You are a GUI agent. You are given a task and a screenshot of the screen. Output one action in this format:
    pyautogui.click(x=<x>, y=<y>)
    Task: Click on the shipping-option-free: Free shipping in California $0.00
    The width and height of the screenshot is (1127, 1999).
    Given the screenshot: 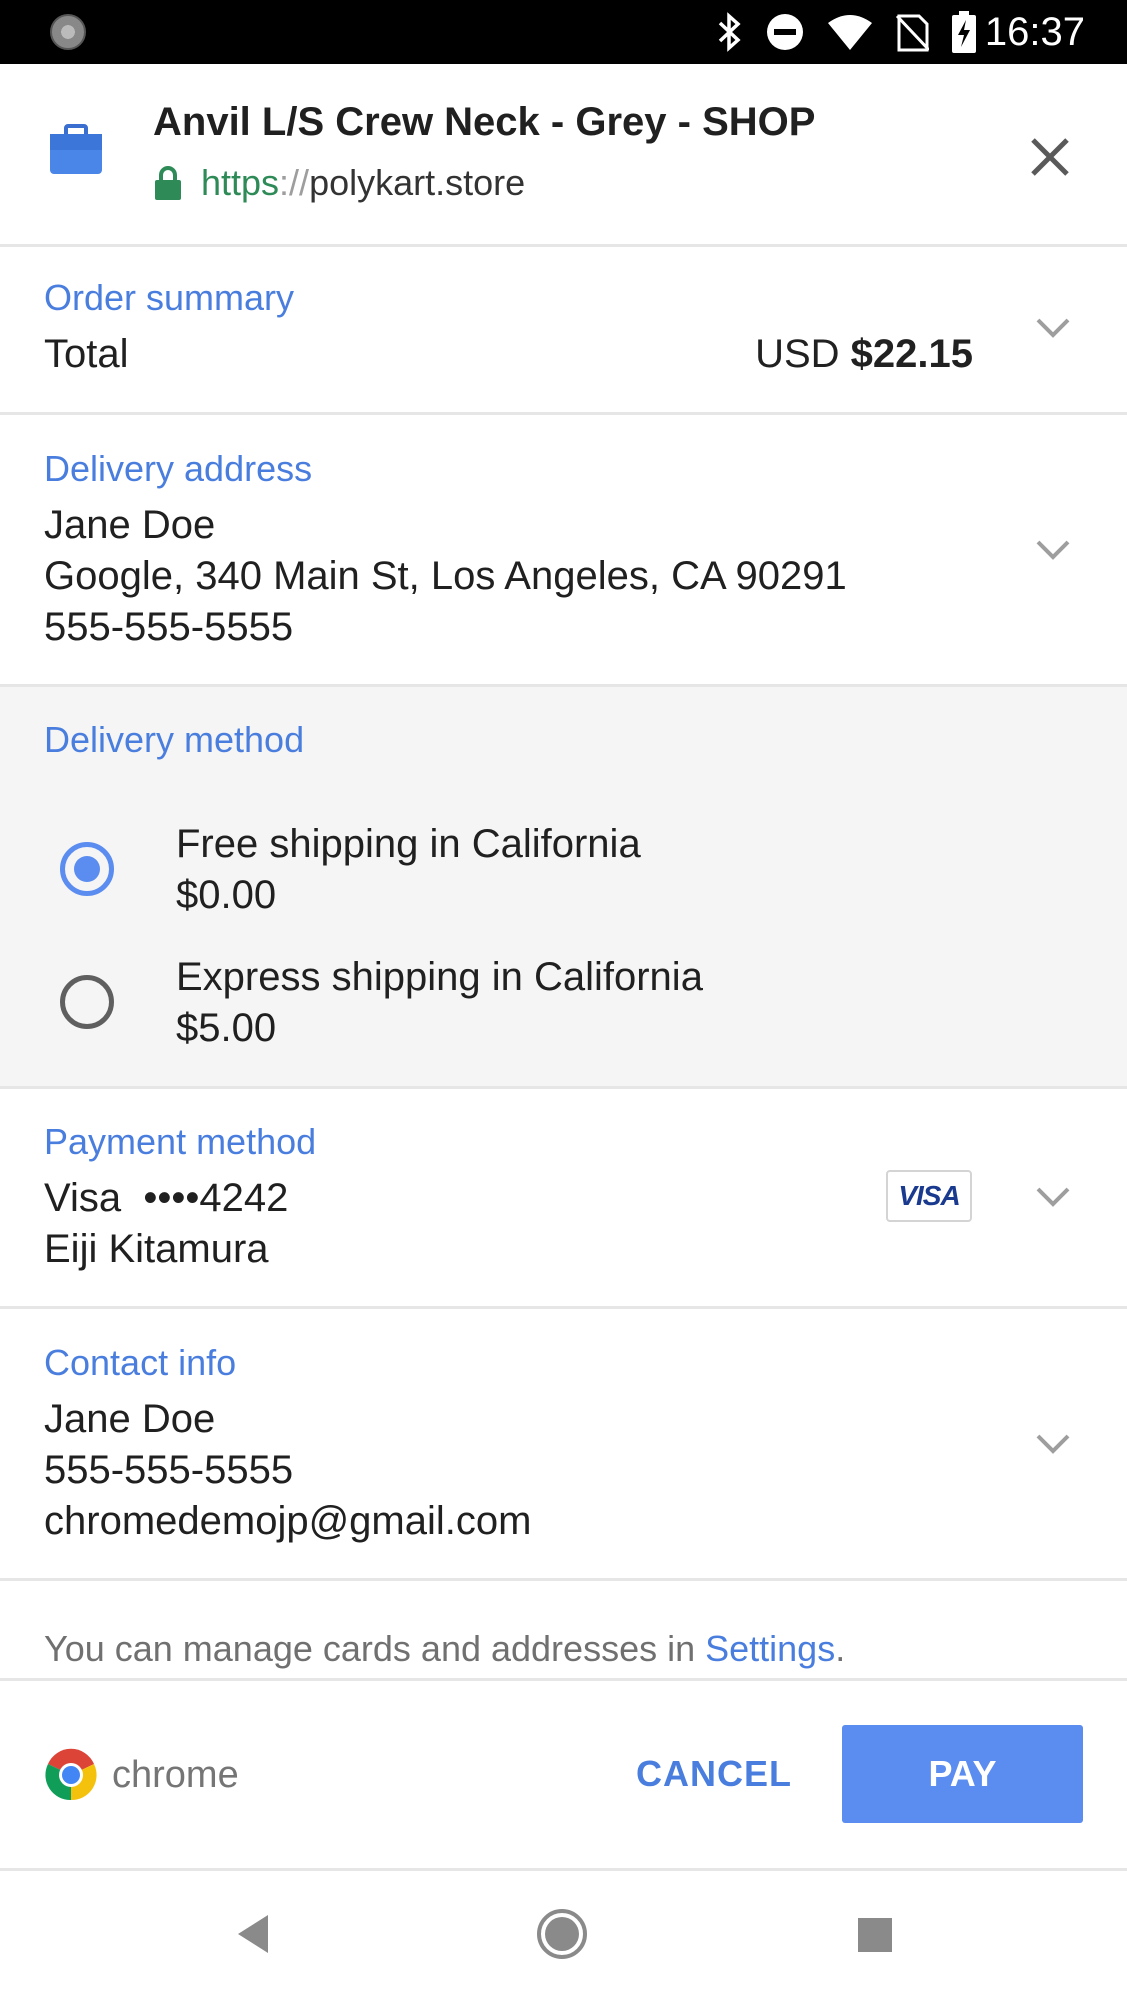 What is the action you would take?
    pyautogui.click(x=563, y=867)
    